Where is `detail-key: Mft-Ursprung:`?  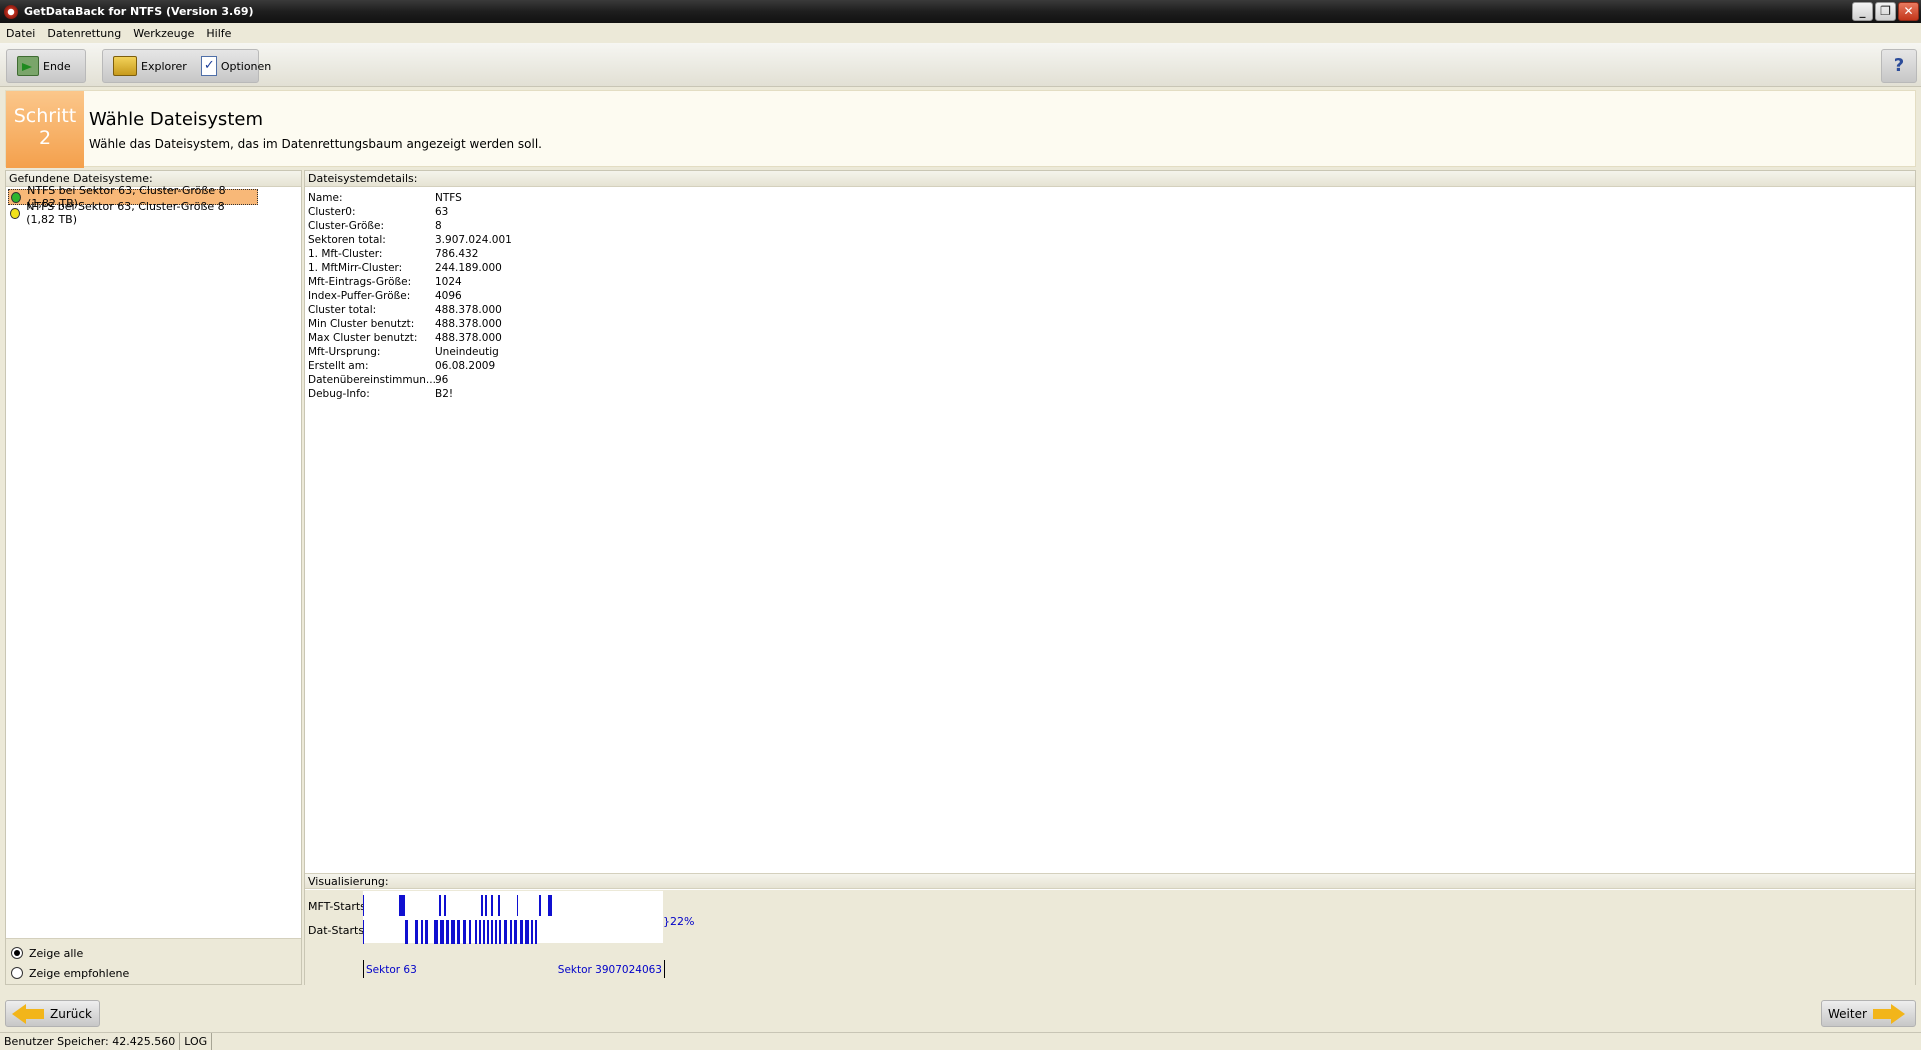 detail-key: Mft-Ursprung: is located at coordinates (344, 352).